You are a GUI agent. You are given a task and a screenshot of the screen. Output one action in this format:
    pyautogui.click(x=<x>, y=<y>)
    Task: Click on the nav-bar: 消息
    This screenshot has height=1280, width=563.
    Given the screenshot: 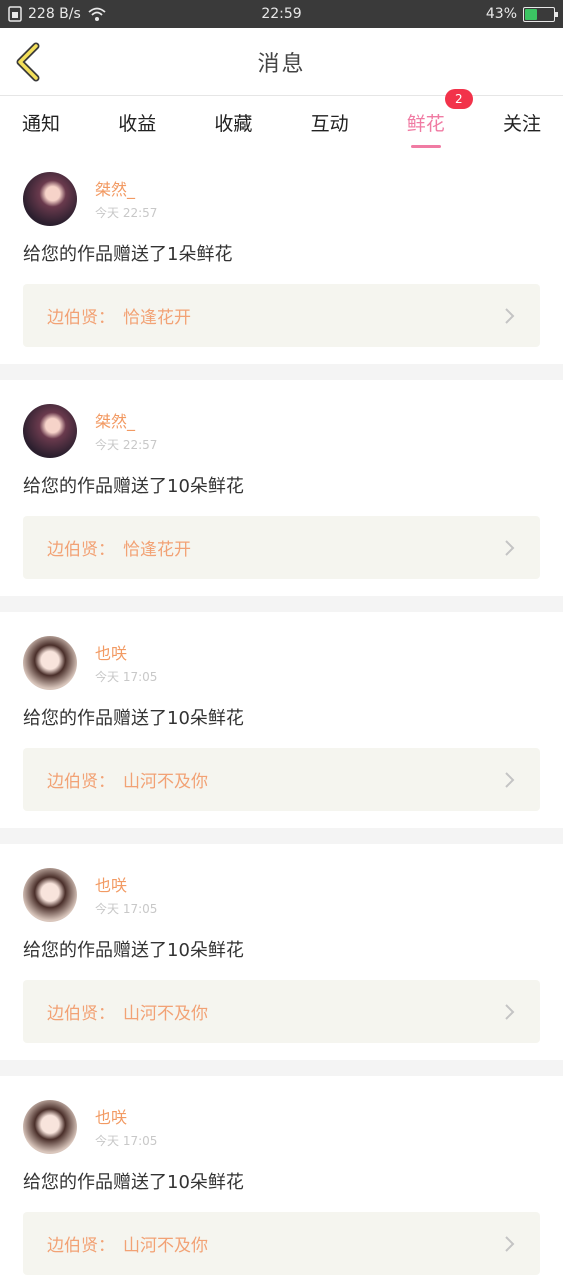 What is the action you would take?
    pyautogui.click(x=281, y=62)
    